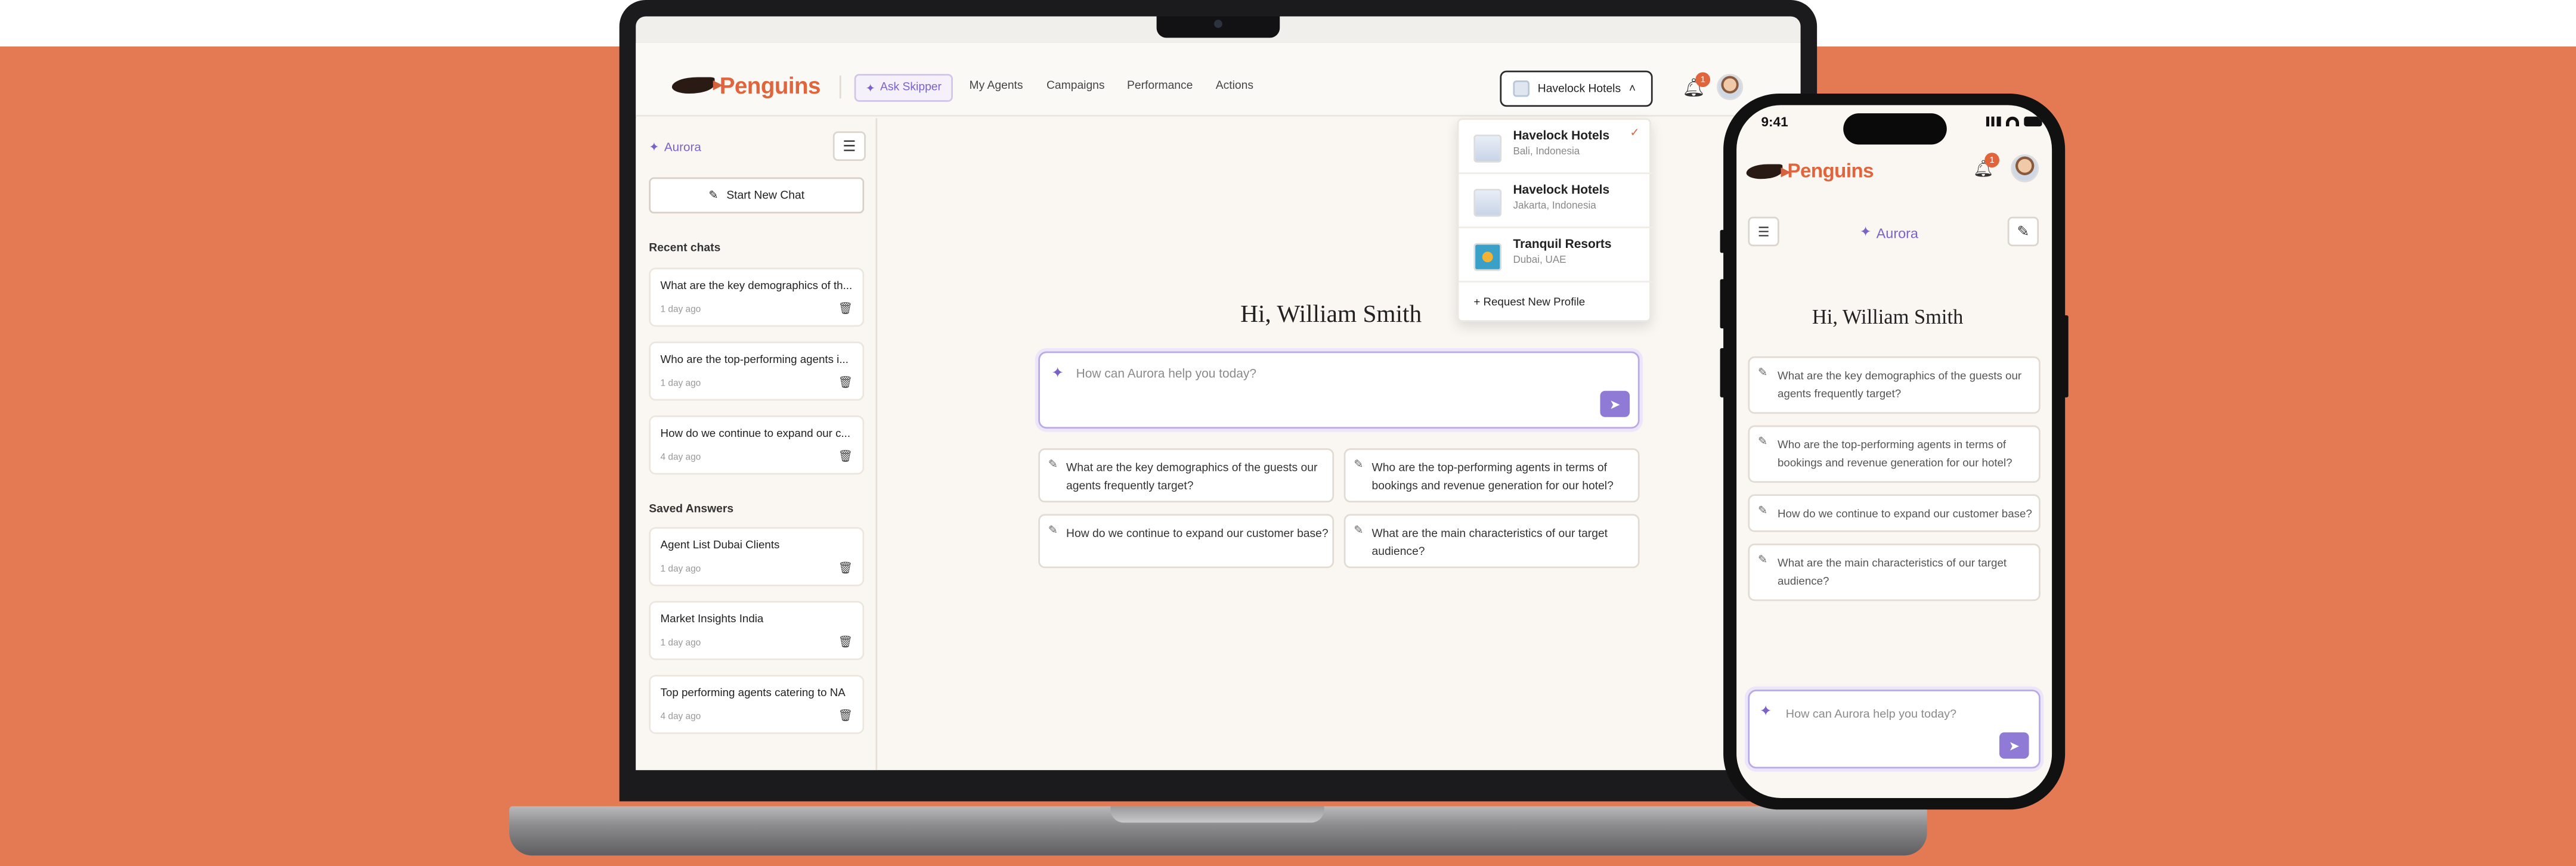 This screenshot has width=2576, height=866. Describe the element at coordinates (753, 694) in the screenshot. I see `saved-title: Top performing agents catering to NA` at that location.